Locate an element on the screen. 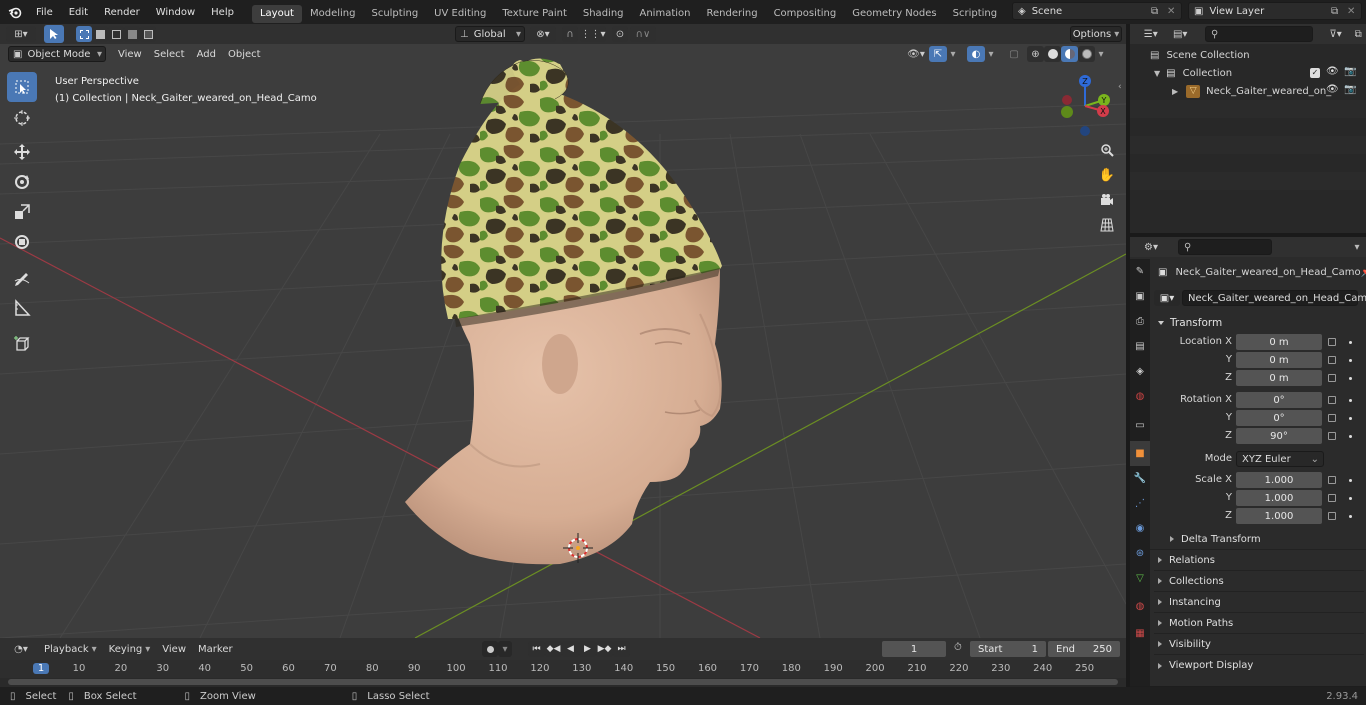 This screenshot has width=1366, height=705. rotation-x-field: 0° is located at coordinates (1279, 400).